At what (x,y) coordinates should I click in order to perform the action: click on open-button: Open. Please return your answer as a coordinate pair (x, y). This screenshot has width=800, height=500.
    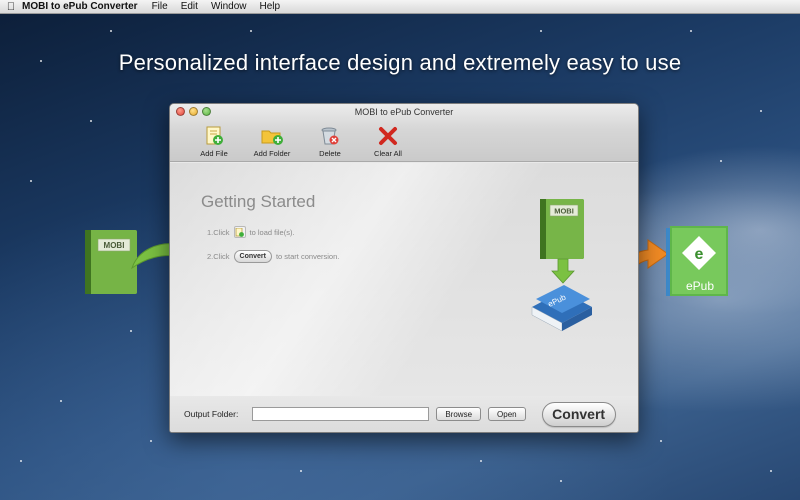
    Looking at the image, I should click on (507, 414).